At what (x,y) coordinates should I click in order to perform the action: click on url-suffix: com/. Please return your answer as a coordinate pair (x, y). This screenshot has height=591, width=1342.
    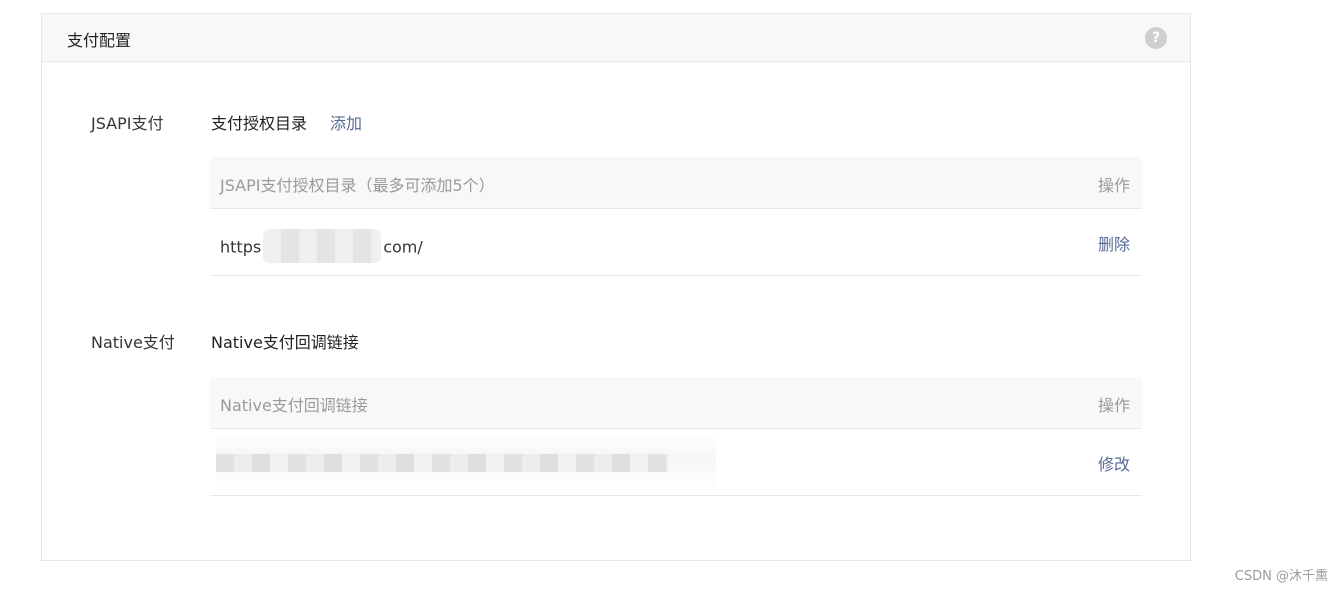
    Looking at the image, I should click on (403, 247).